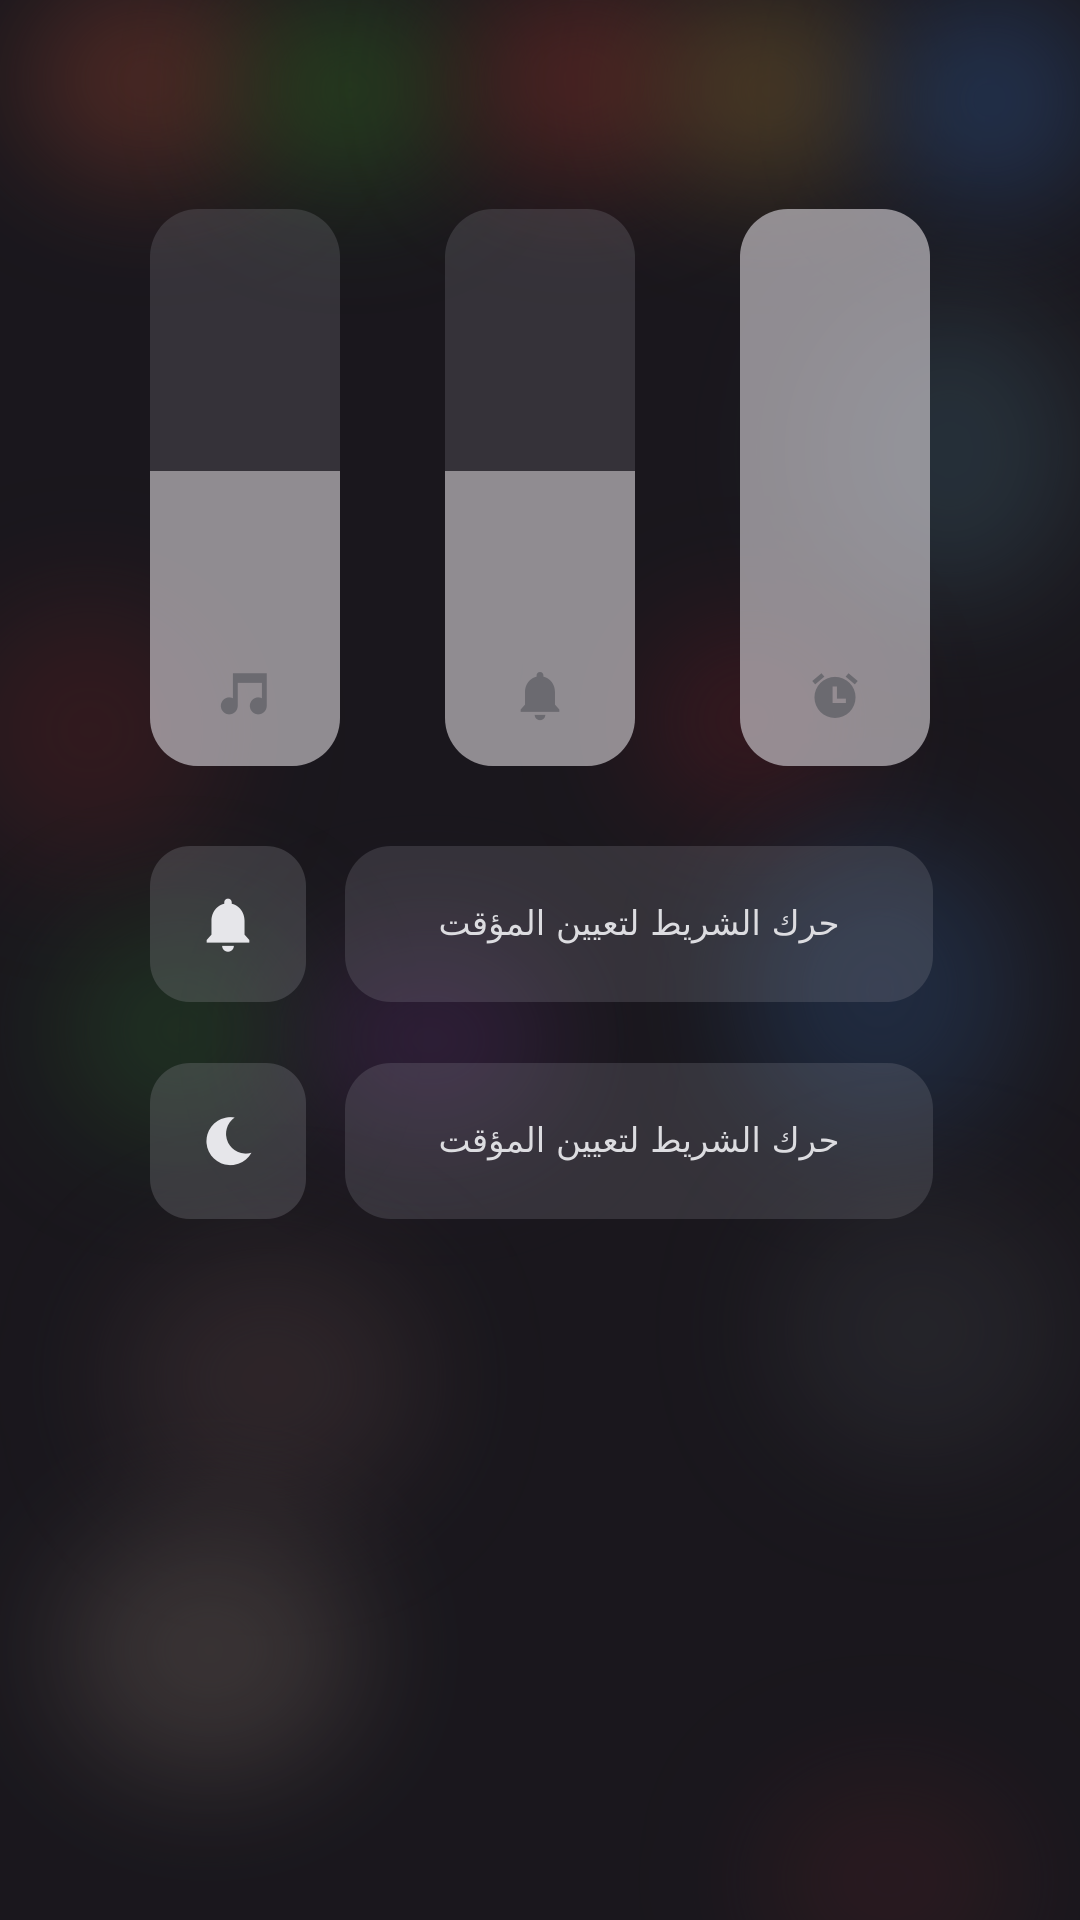 The image size is (1080, 1920). I want to click on music-note-icon, so click(245, 695).